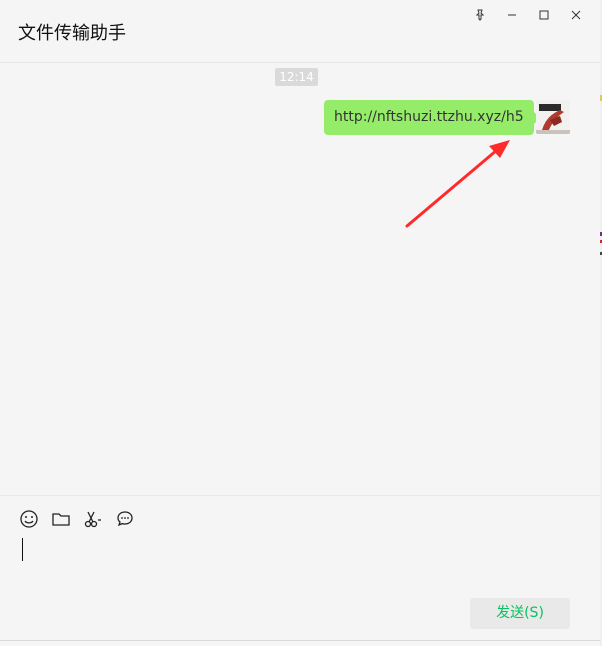 This screenshot has height=646, width=602. Describe the element at coordinates (22, 549) in the screenshot. I see `text-input-caret` at that location.